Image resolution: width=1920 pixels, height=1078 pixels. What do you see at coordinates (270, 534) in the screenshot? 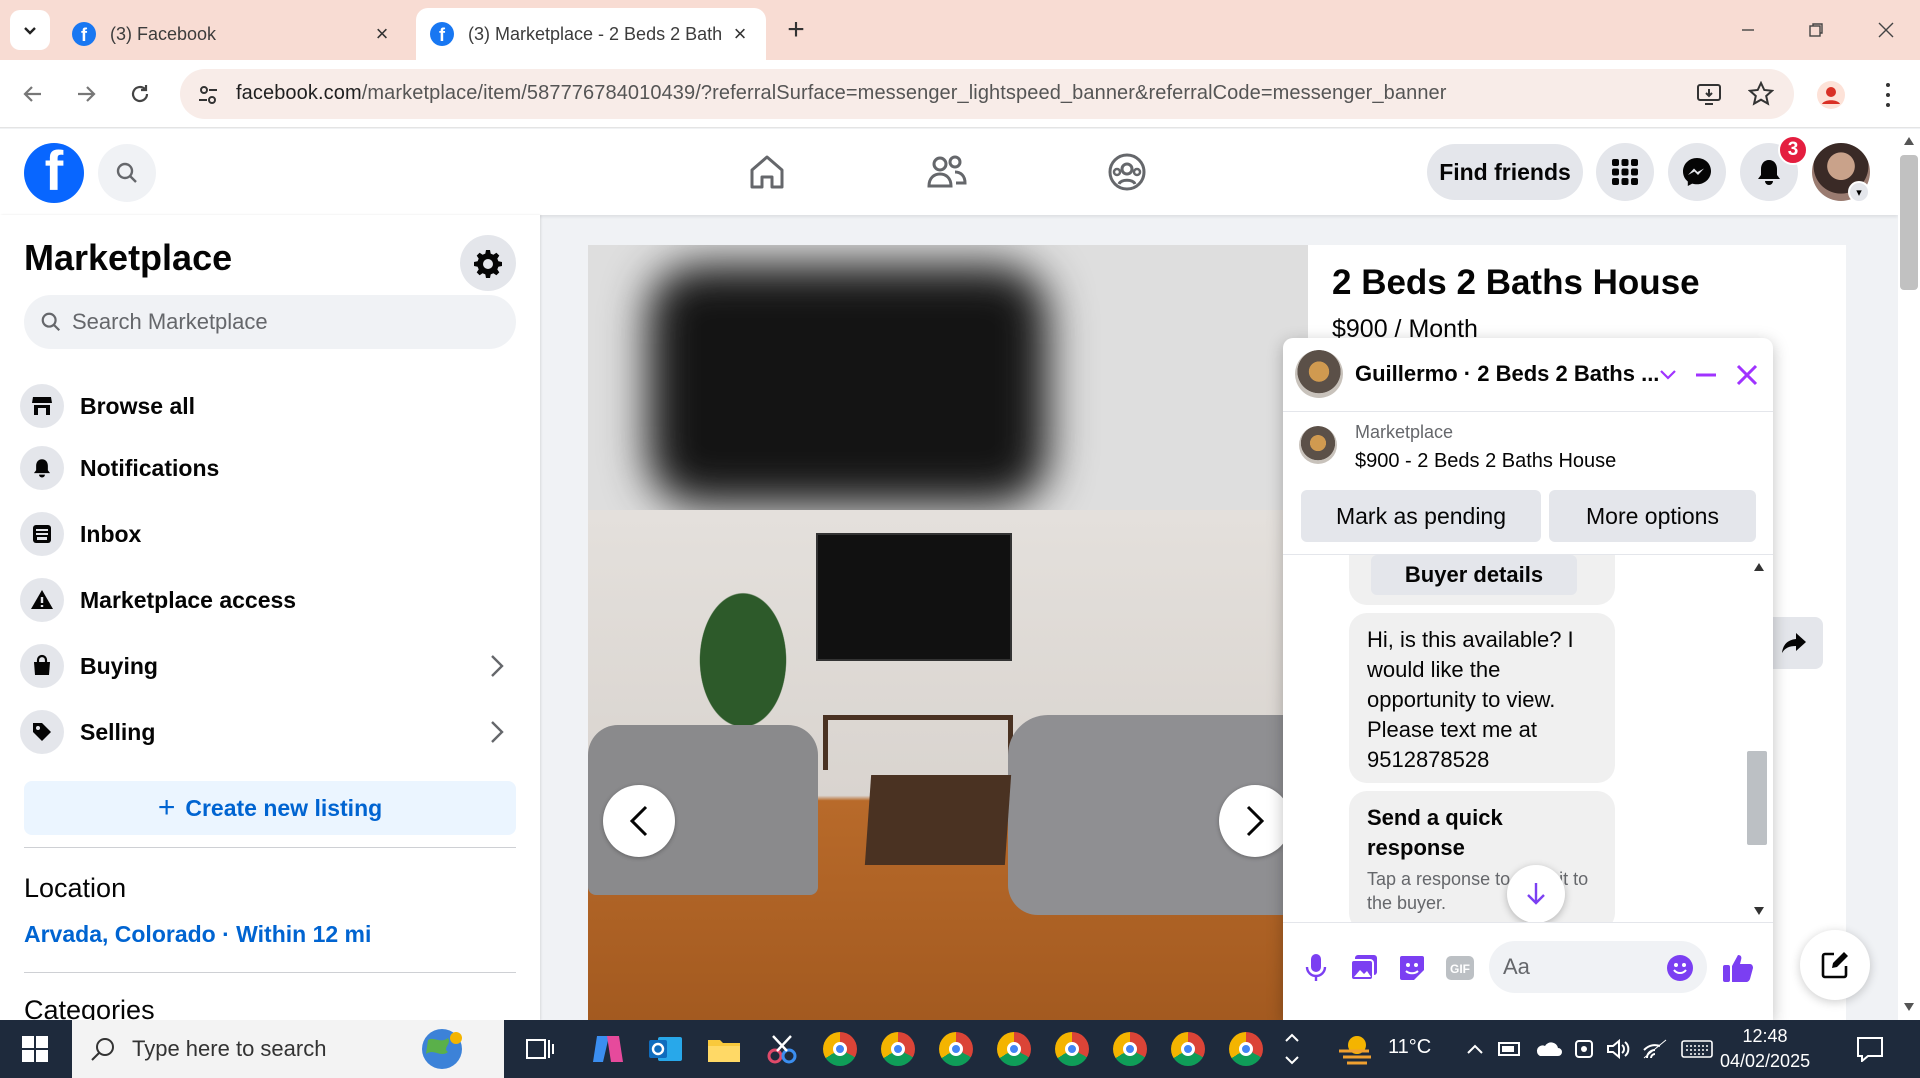
I see `sidebar-item-inbox: Inbox` at bounding box center [270, 534].